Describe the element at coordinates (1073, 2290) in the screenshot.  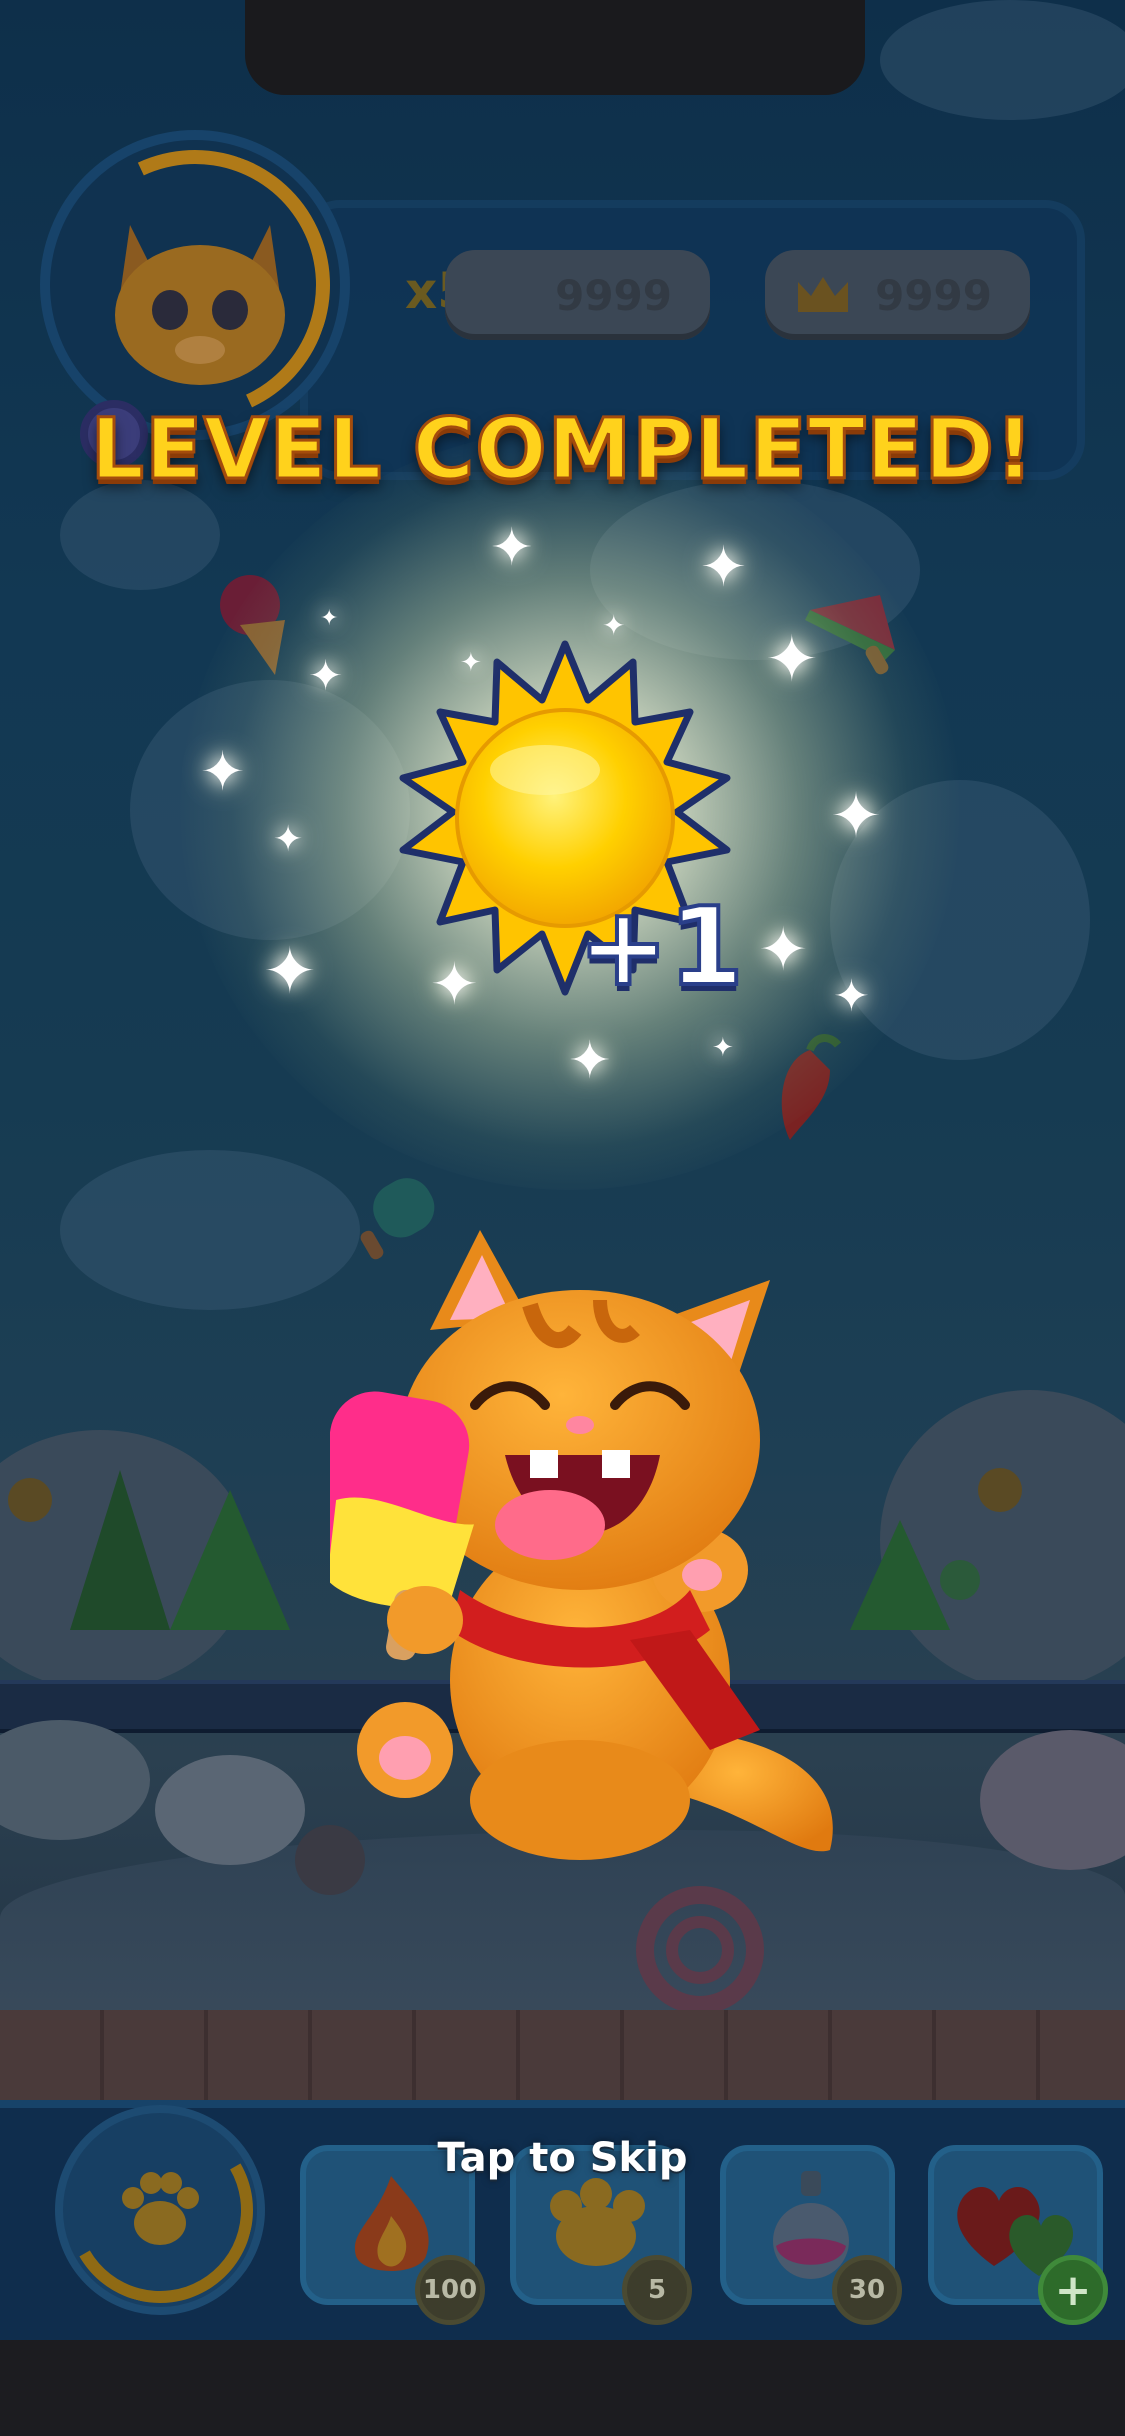
I see `add-lives-button: +` at that location.